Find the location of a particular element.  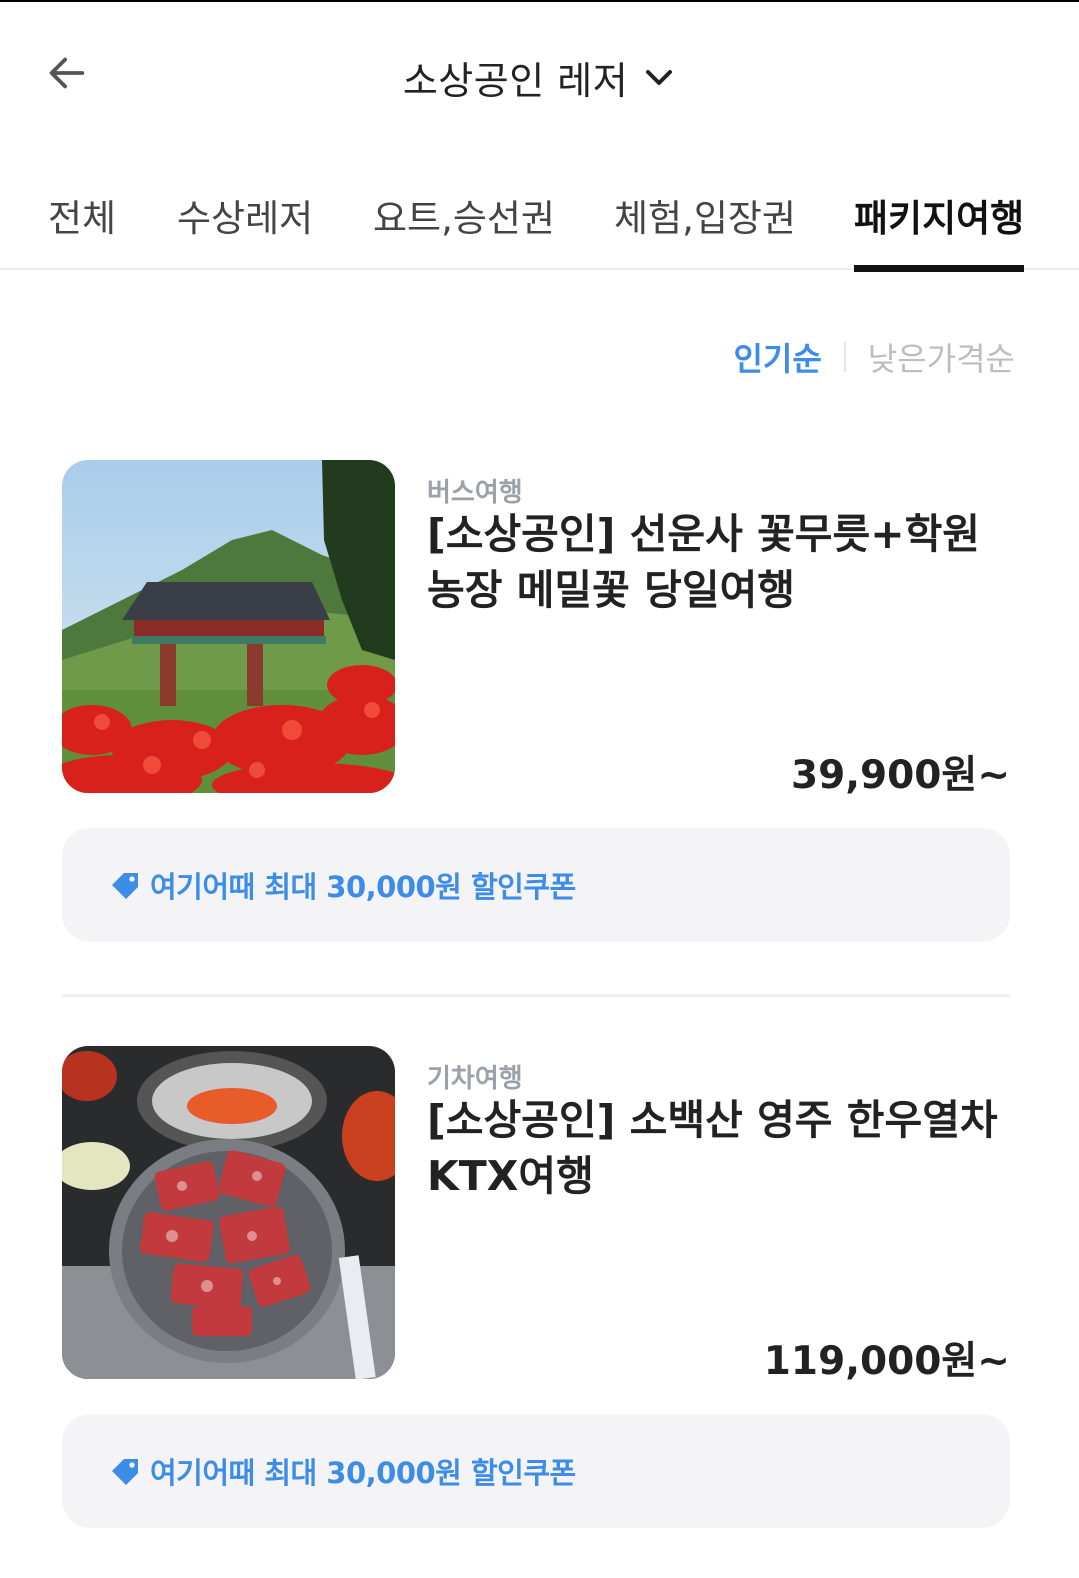

sort-options: 인기순 낮은가격순 is located at coordinates (874, 357).